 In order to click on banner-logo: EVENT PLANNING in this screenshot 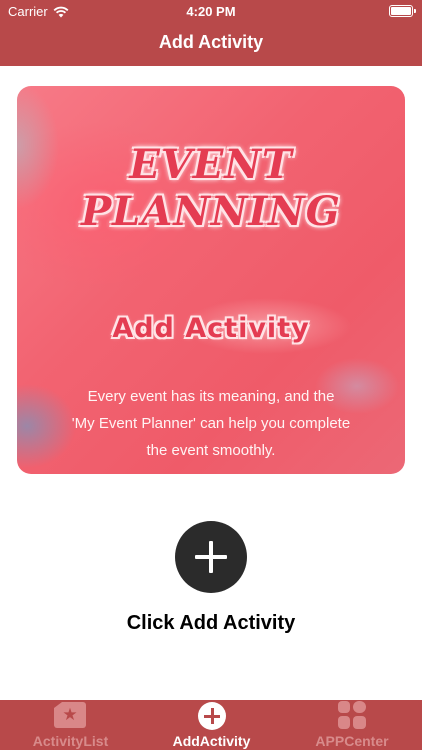, I will do `click(211, 188)`.